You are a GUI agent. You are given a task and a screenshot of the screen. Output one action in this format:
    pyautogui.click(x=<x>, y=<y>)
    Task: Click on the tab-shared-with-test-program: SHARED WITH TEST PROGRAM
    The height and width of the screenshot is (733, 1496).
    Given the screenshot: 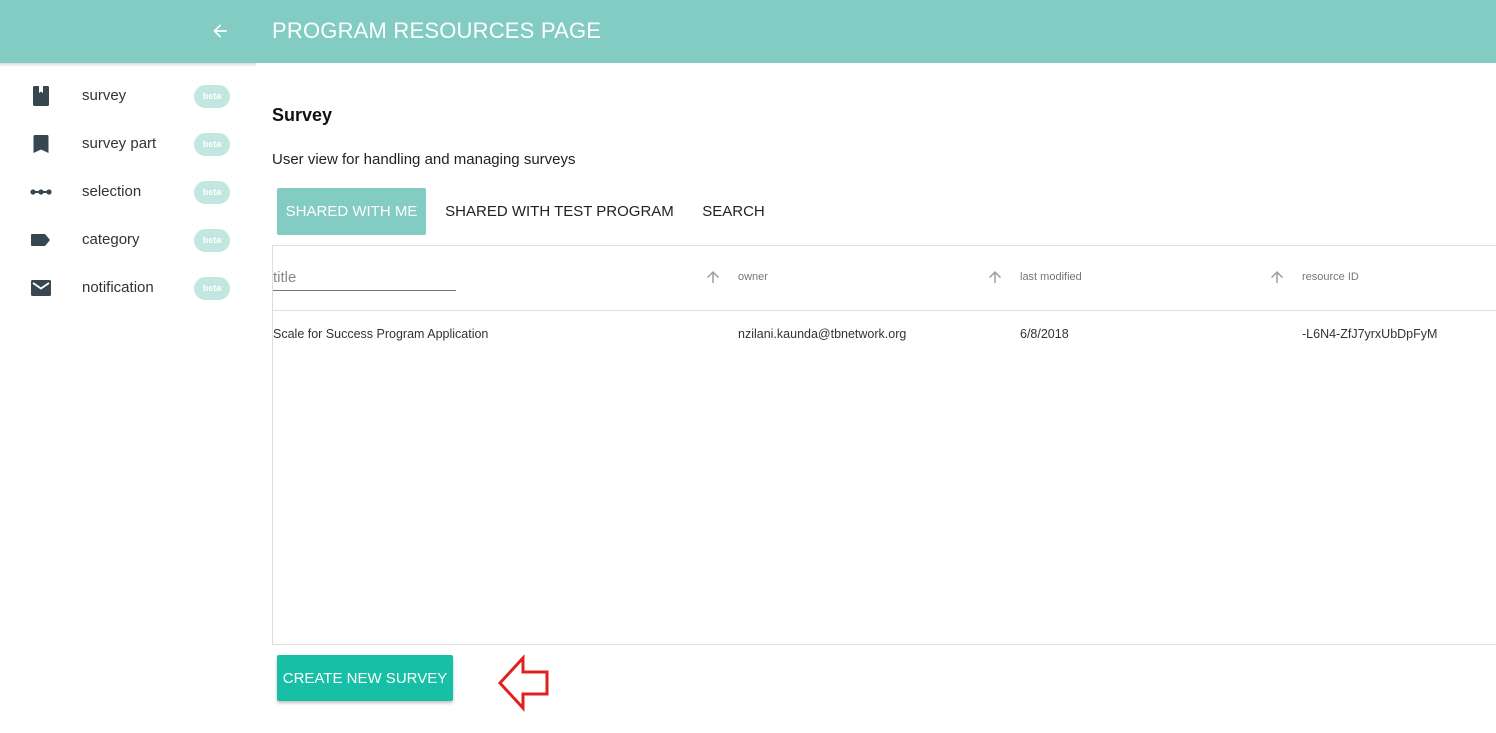 What is the action you would take?
    pyautogui.click(x=559, y=211)
    